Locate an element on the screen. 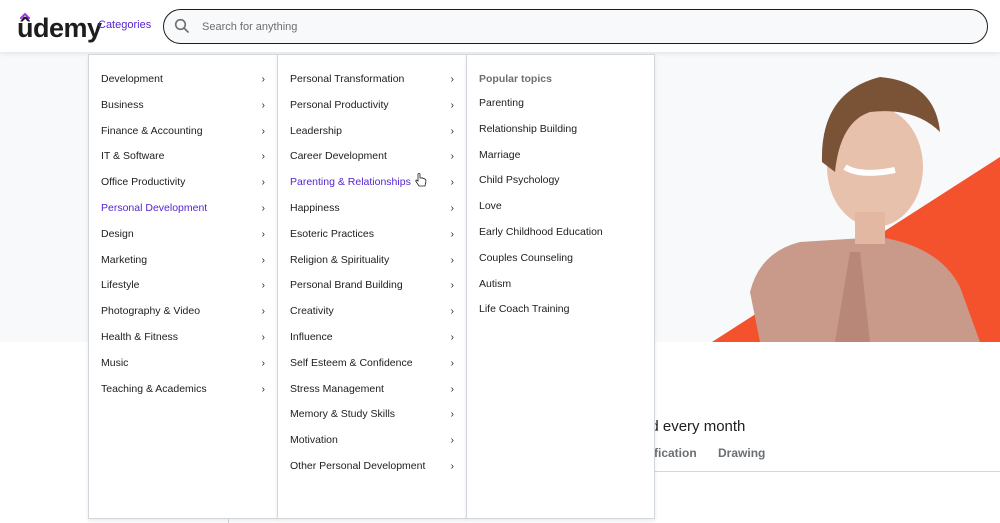  category-item-label: Finance & Accounting is located at coordinates (152, 130).